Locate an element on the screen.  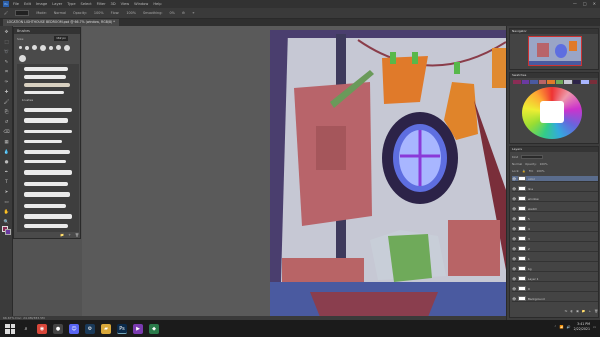
layer-row: 👁 4 is located at coordinates (555, 229).